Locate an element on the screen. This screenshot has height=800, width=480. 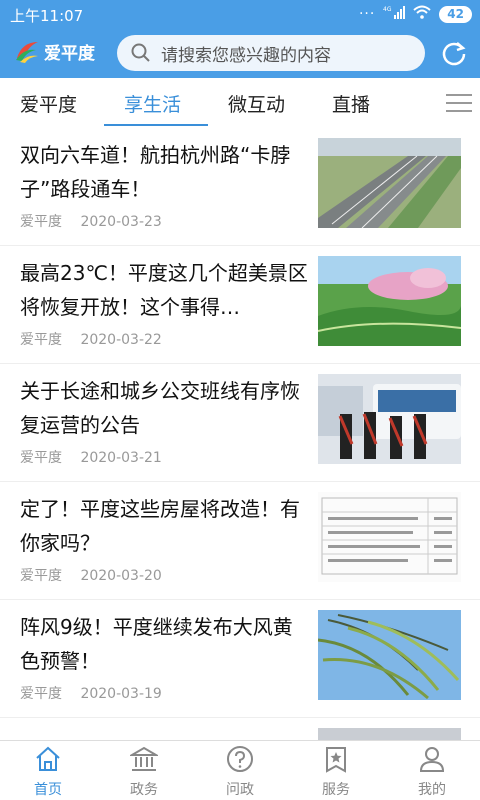
nav-inquiry: 问政 is located at coordinates (240, 772).